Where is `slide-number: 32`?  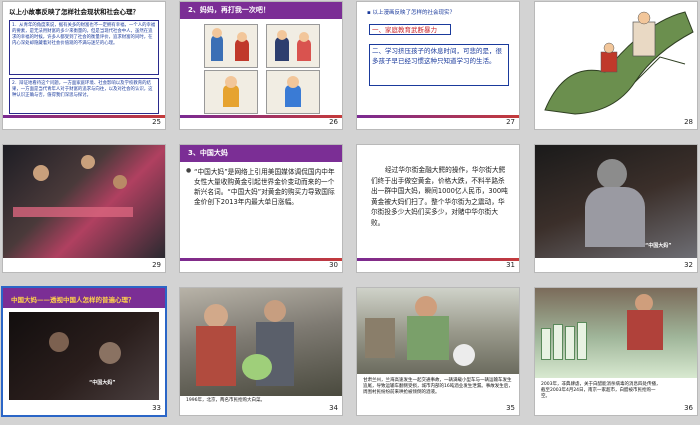 slide-number: 32 is located at coordinates (688, 265).